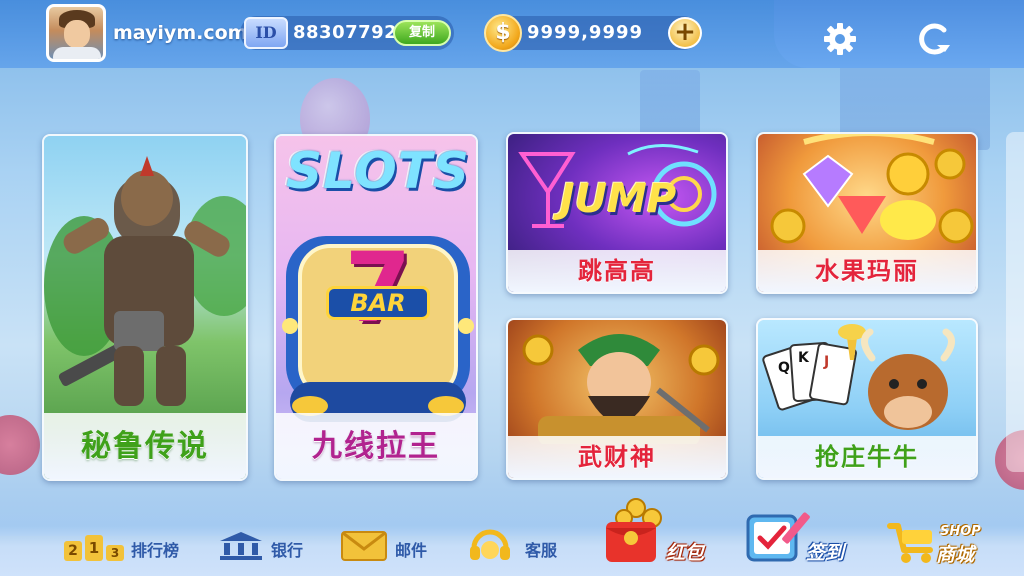  I want to click on user-id: 88307792, so click(345, 32).